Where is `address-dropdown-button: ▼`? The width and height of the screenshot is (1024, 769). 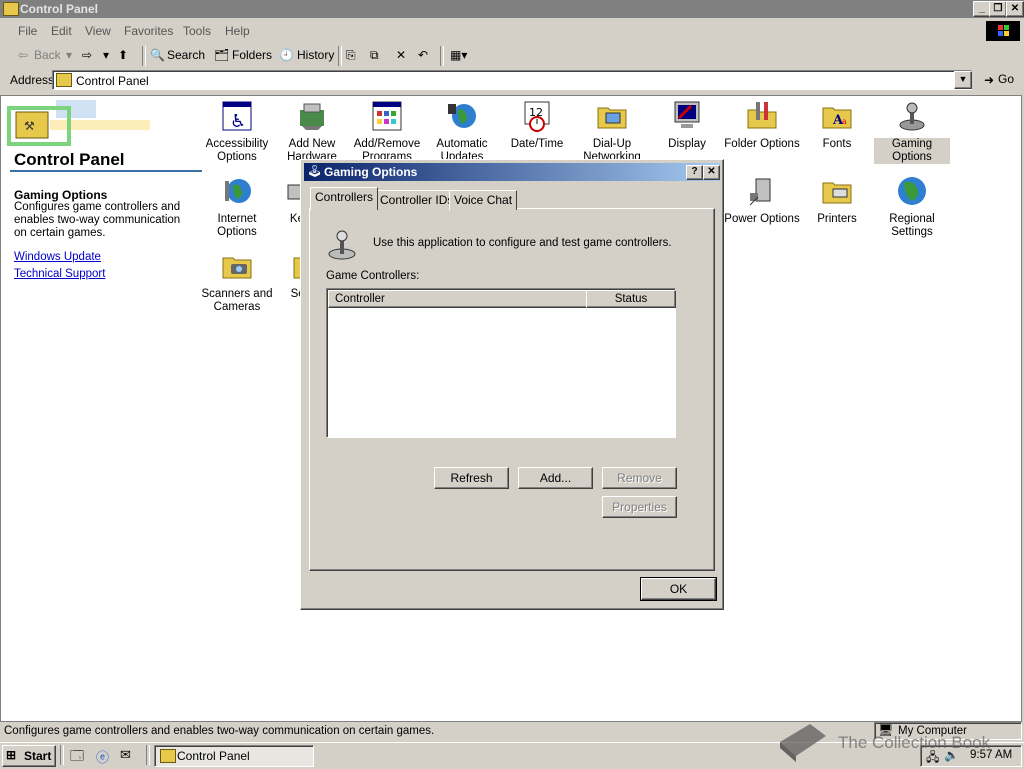 address-dropdown-button: ▼ is located at coordinates (963, 80).